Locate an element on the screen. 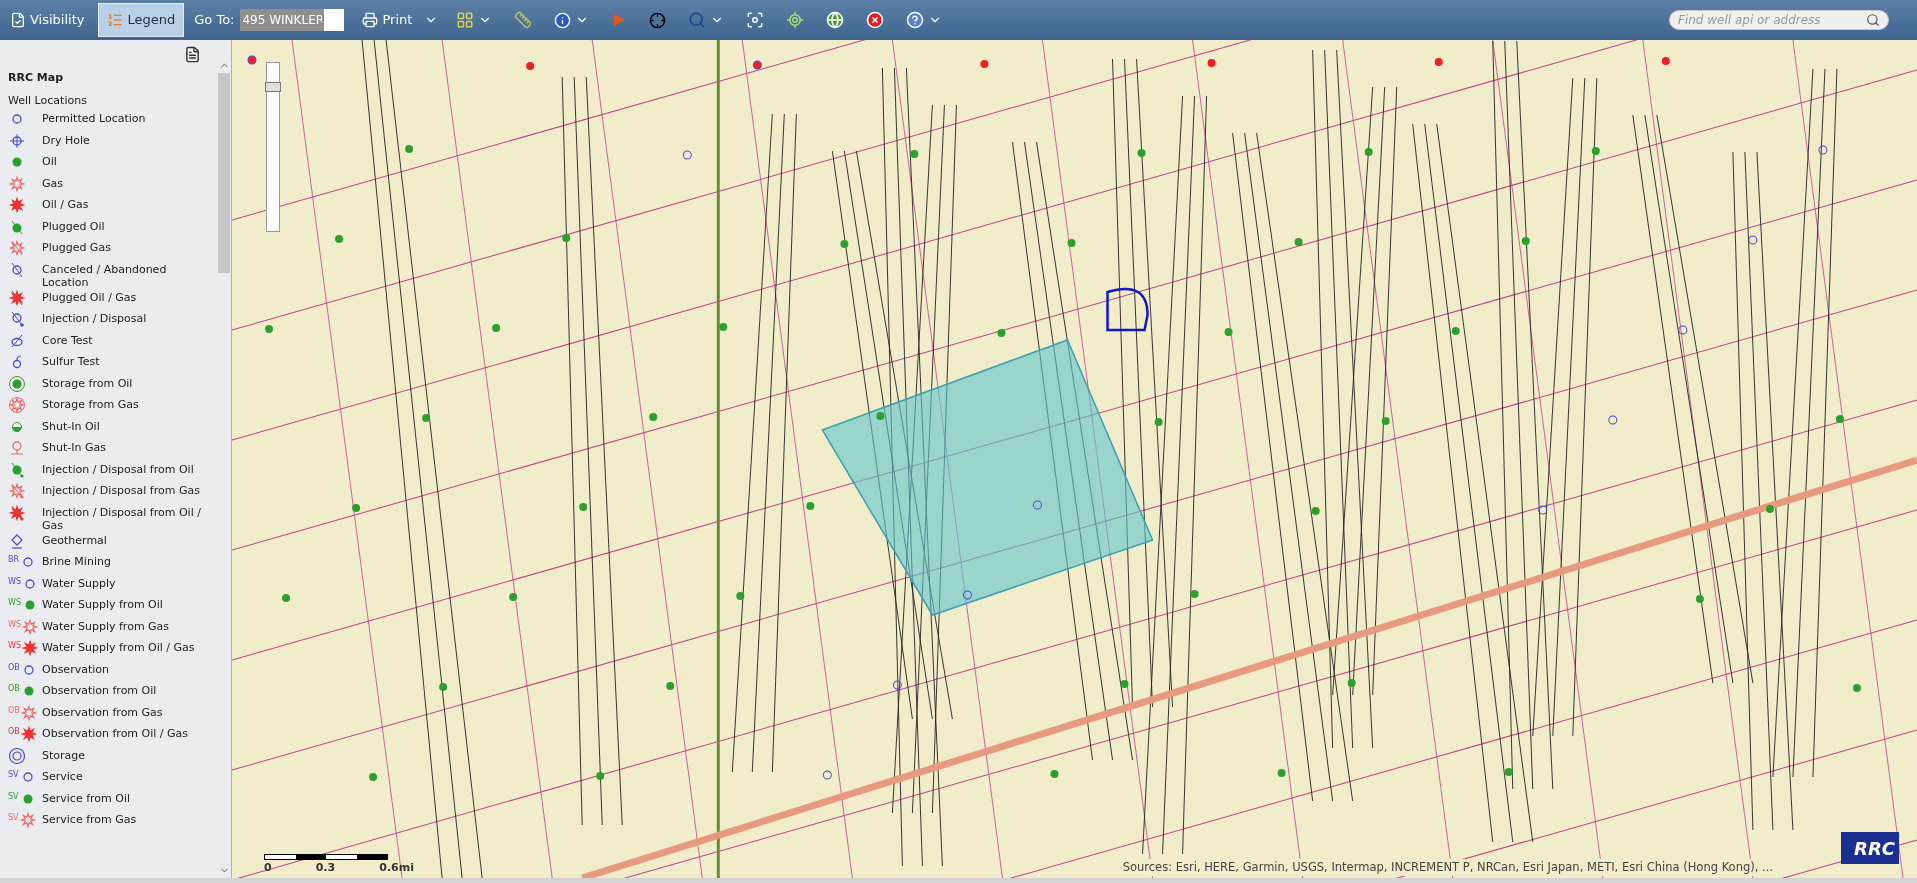  symbol-tag: BR is located at coordinates (14, 560).